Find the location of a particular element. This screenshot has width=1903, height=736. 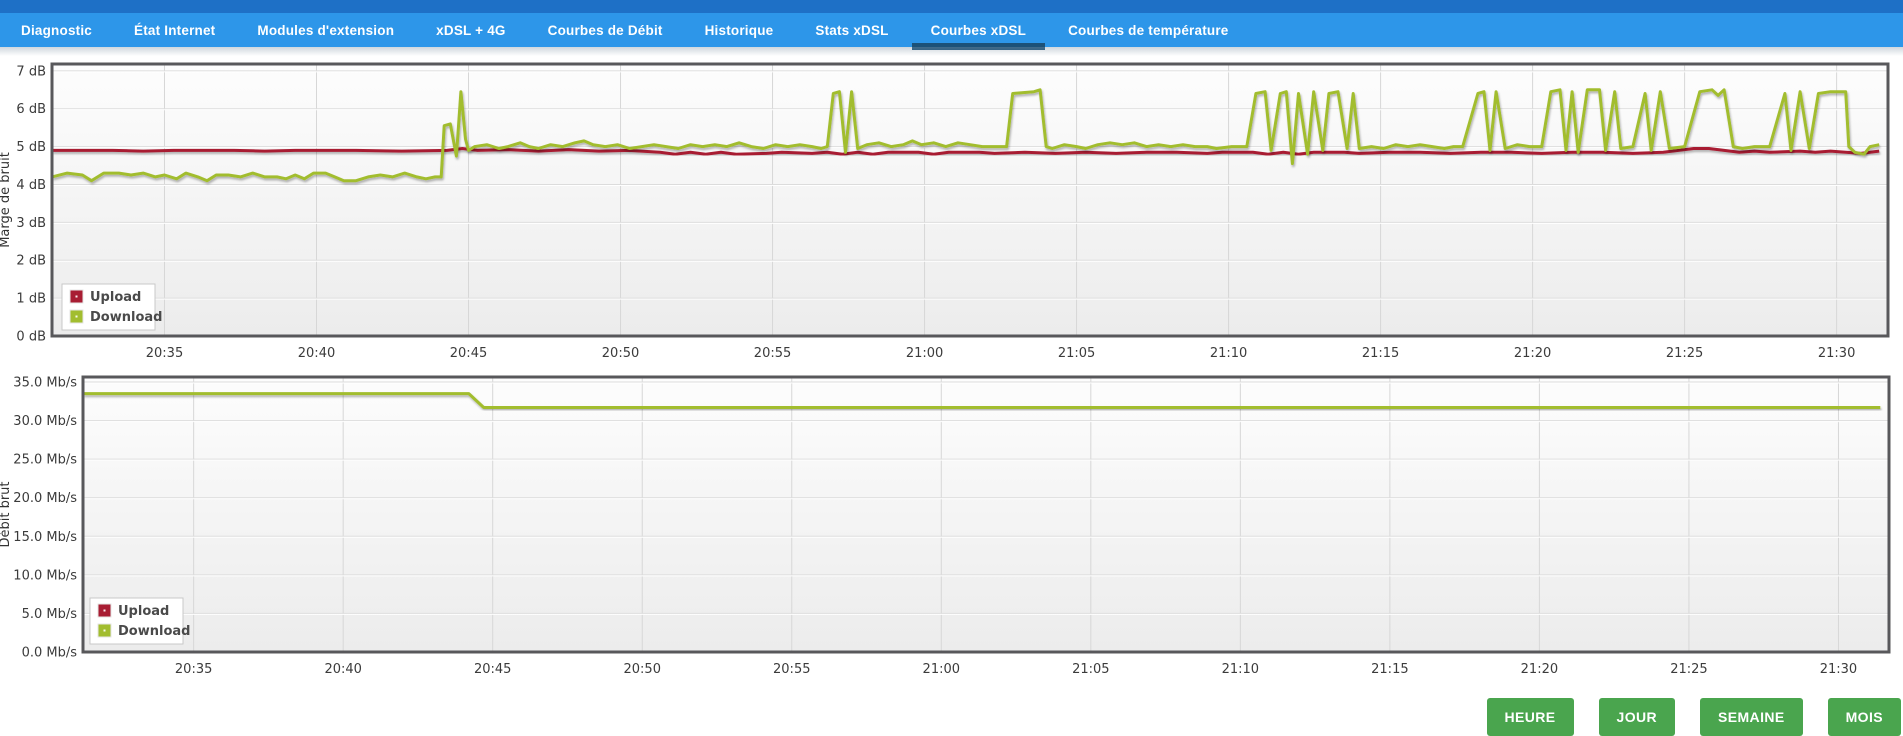

y-tick-label: 1 dB is located at coordinates (31, 299).